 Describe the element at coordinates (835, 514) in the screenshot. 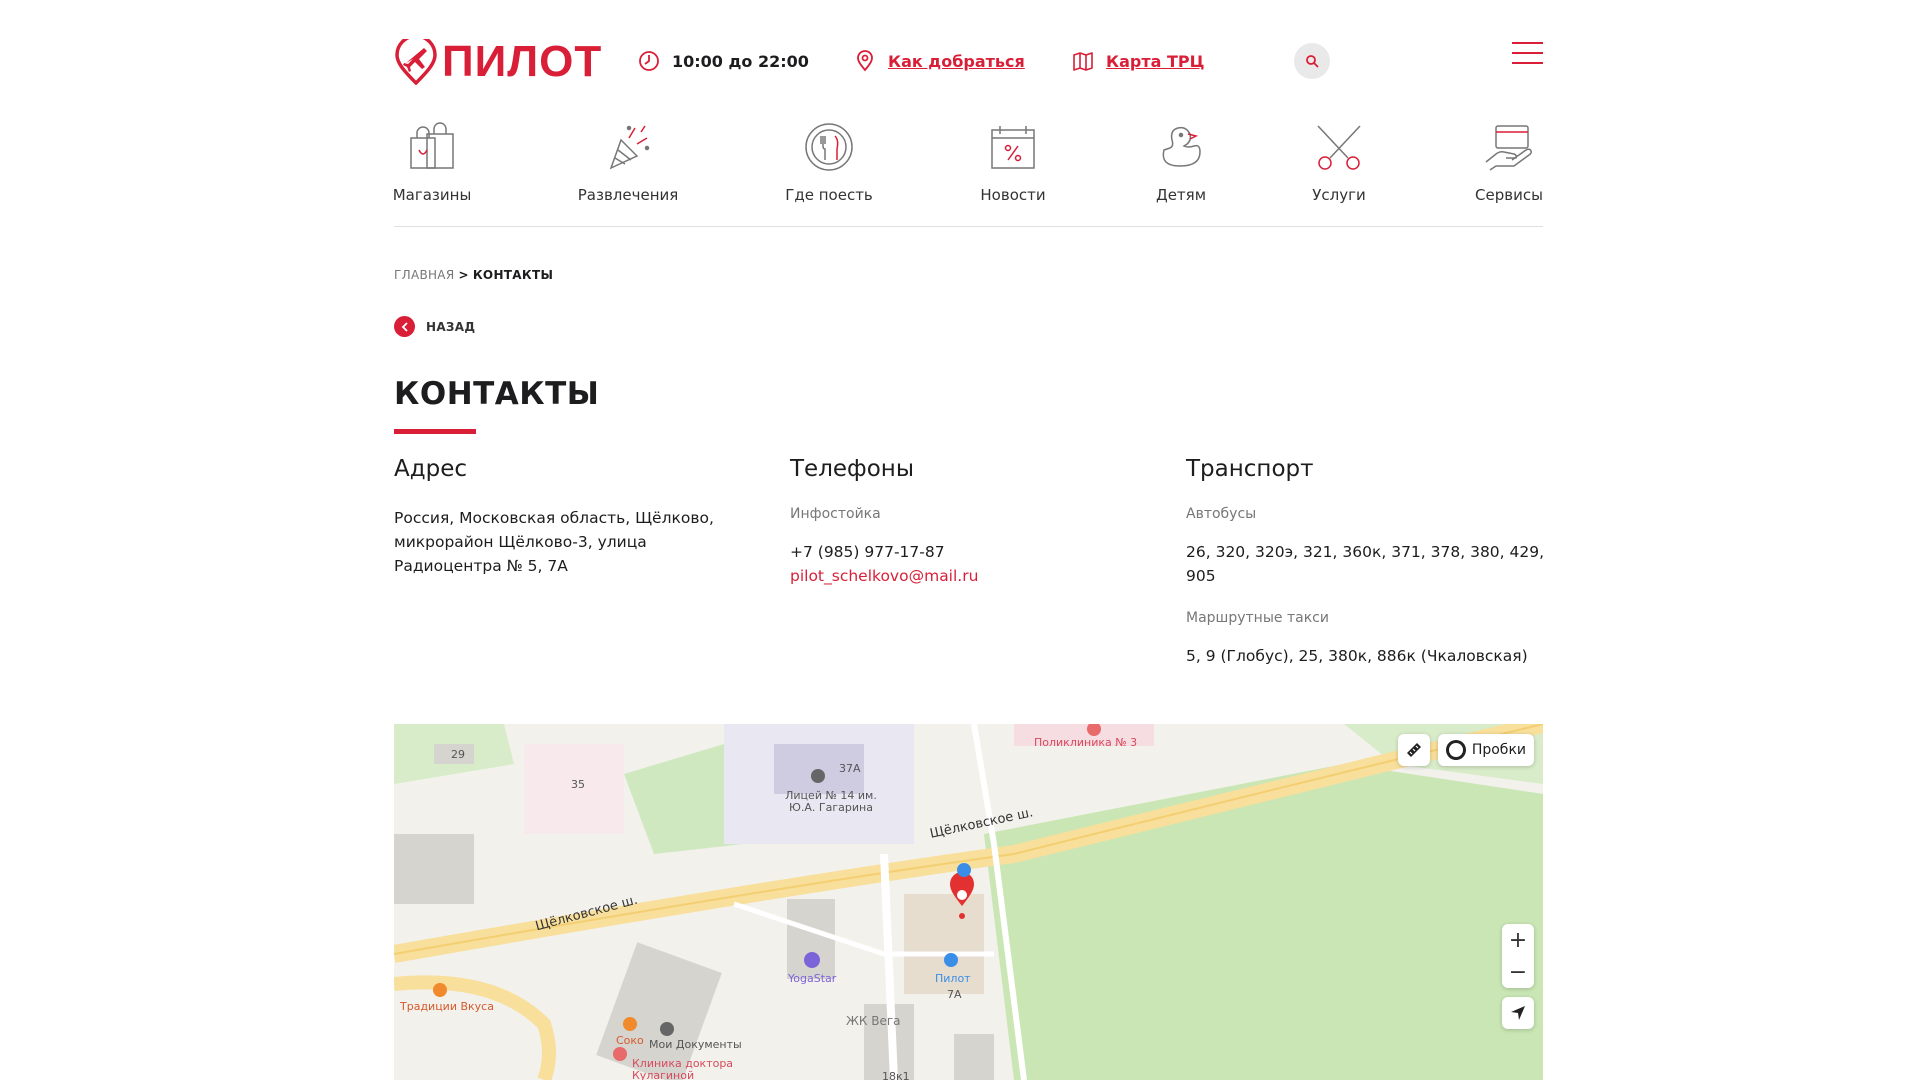

I see `phones-label: Инфостойка` at that location.